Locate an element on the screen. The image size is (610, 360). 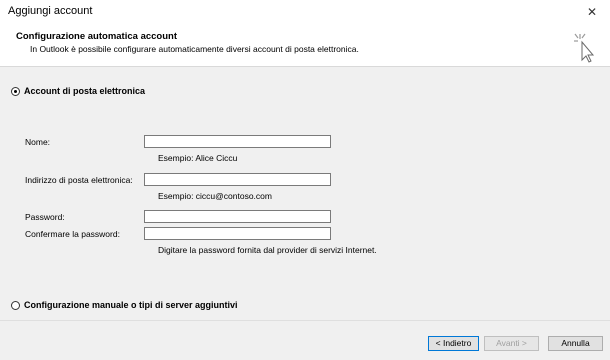
title-bar: Aggiungi account ✕ is located at coordinates (305, 12).